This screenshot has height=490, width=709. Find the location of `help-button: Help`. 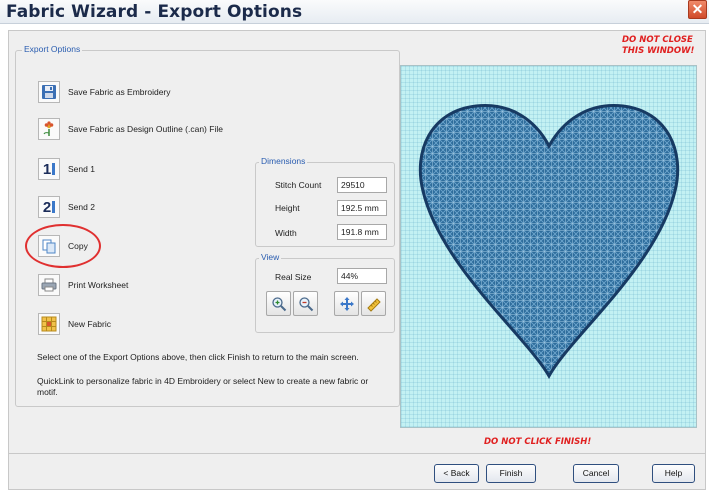

help-button: Help is located at coordinates (673, 473).